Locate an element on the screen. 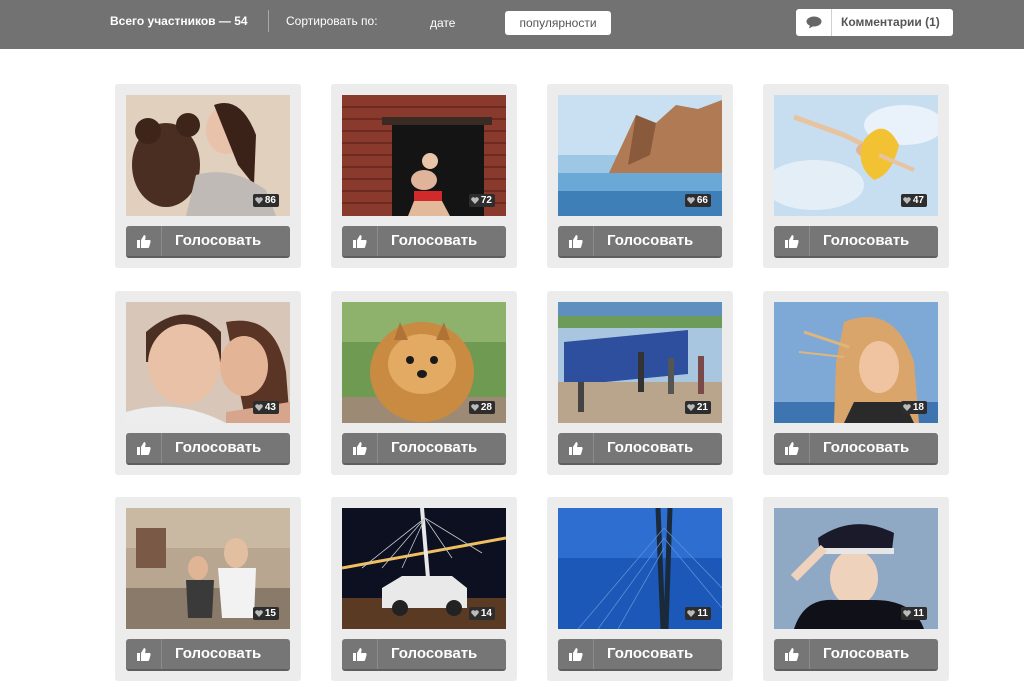 Image resolution: width=1024 pixels, height=683 pixels. entry-card: 47 Голосовать is located at coordinates (856, 176).